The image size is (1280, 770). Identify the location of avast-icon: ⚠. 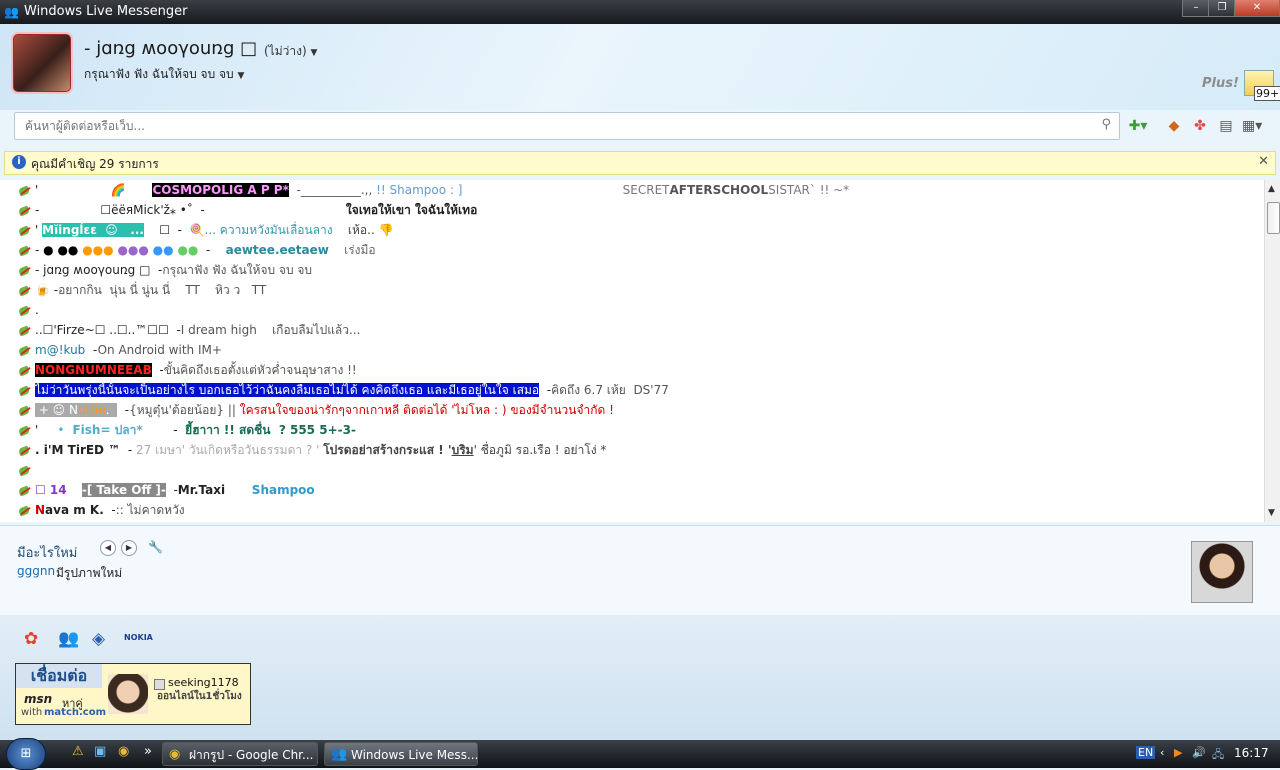
(78, 751).